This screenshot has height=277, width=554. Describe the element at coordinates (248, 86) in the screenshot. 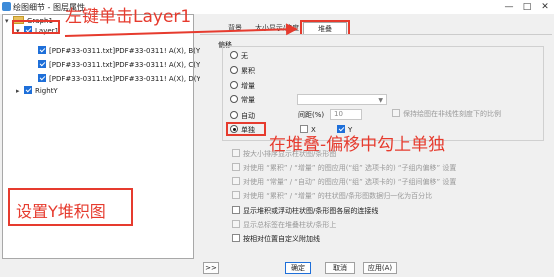

I see `radio-label: 增量` at that location.